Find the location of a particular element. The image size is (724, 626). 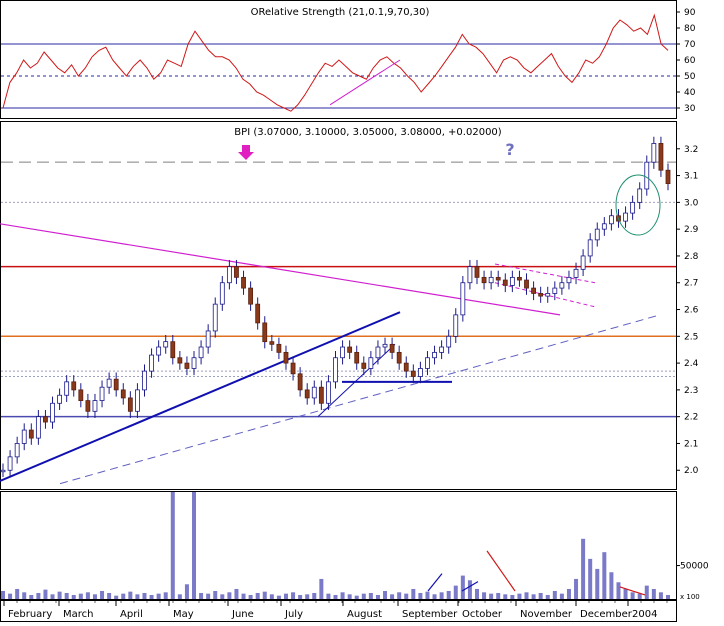

price-tick-label: 2.4 is located at coordinates (691, 364).